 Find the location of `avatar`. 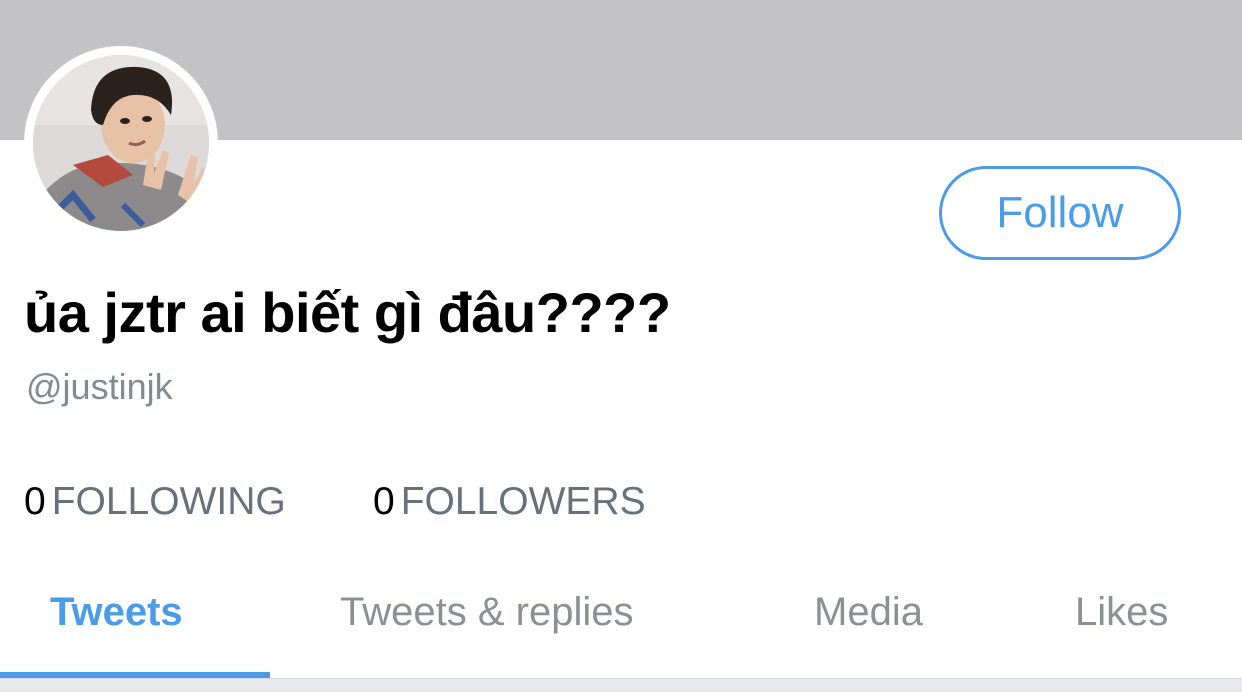

avatar is located at coordinates (121, 143).